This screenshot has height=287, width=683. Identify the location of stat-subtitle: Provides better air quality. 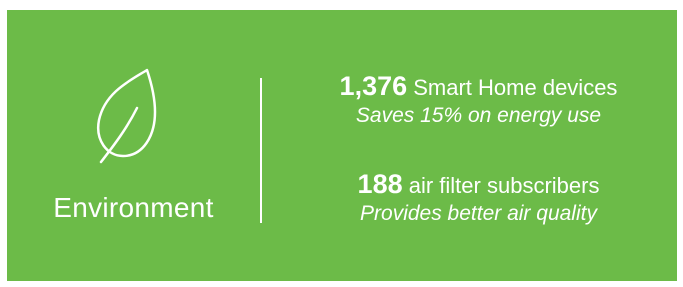
(478, 213).